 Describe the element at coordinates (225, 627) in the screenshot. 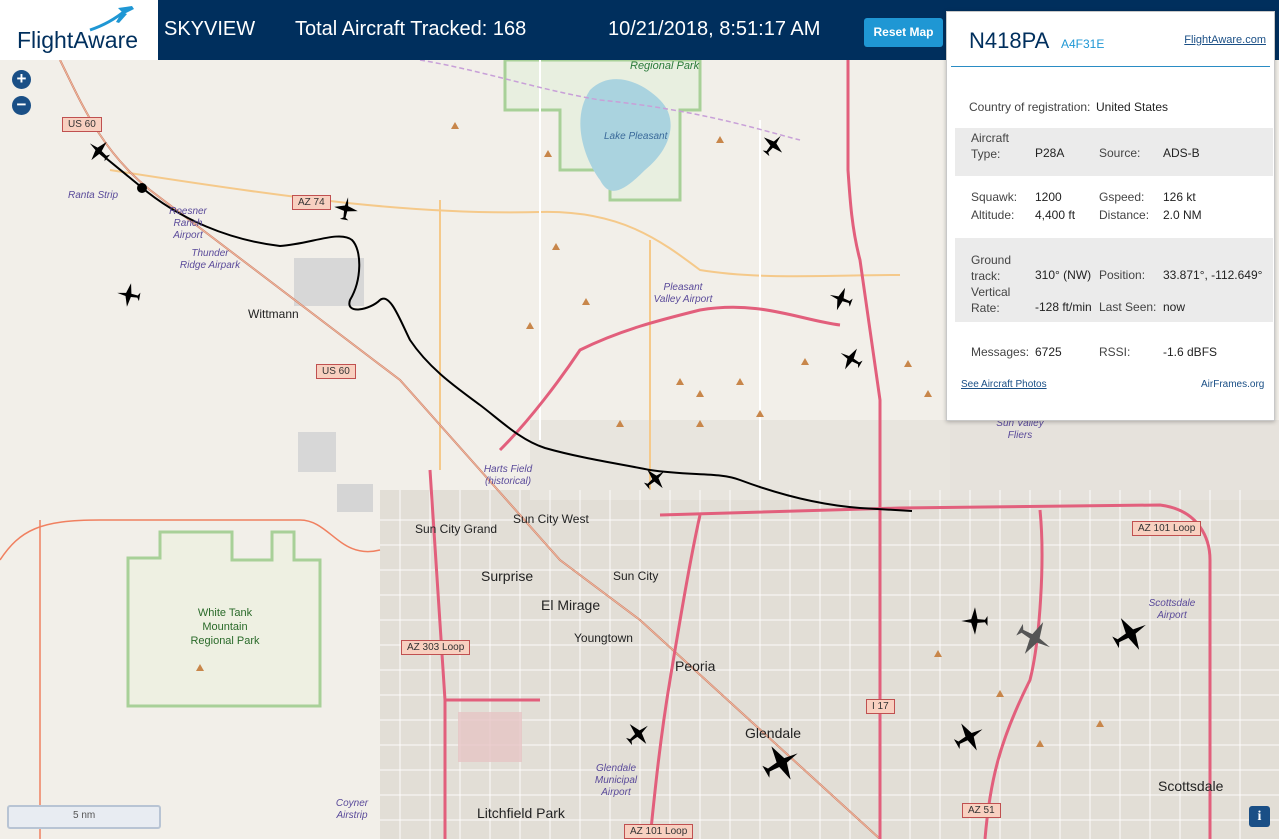

I see `place-label: White Tank Mountain Regional Park` at that location.